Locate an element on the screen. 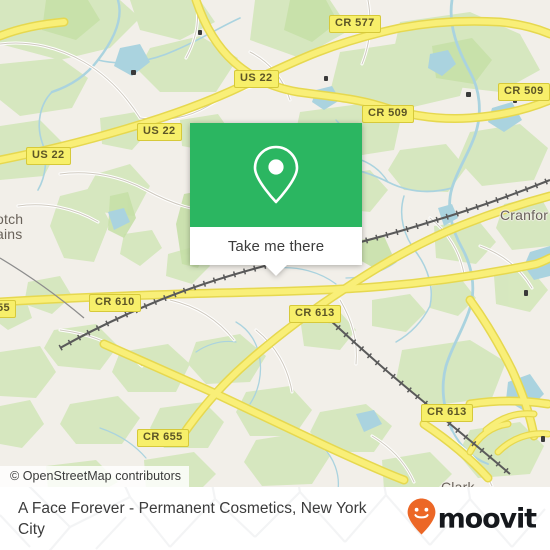  road-shield-us-22-top: US 22 is located at coordinates (256, 79).